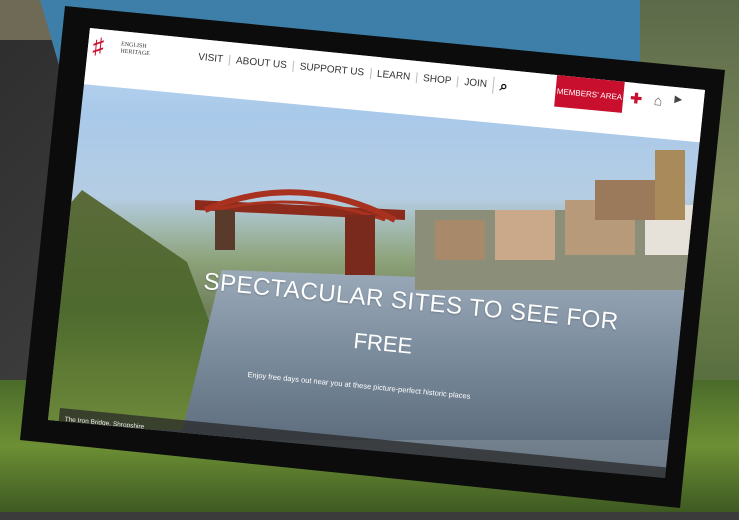 Image resolution: width=739 pixels, height=520 pixels. Describe the element at coordinates (211, 58) in the screenshot. I see `nav-item-visit: VISIT` at that location.